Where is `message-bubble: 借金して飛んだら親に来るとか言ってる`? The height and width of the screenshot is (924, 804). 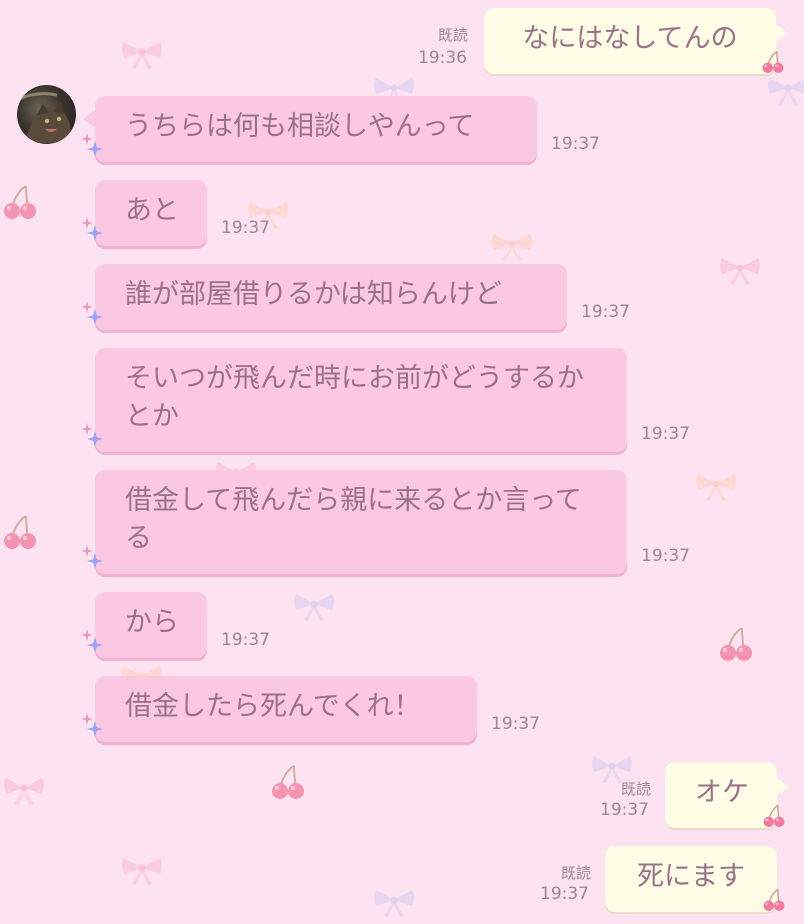
message-bubble: 借金して飛んだら親に来るとか言ってる is located at coordinates (354, 522).